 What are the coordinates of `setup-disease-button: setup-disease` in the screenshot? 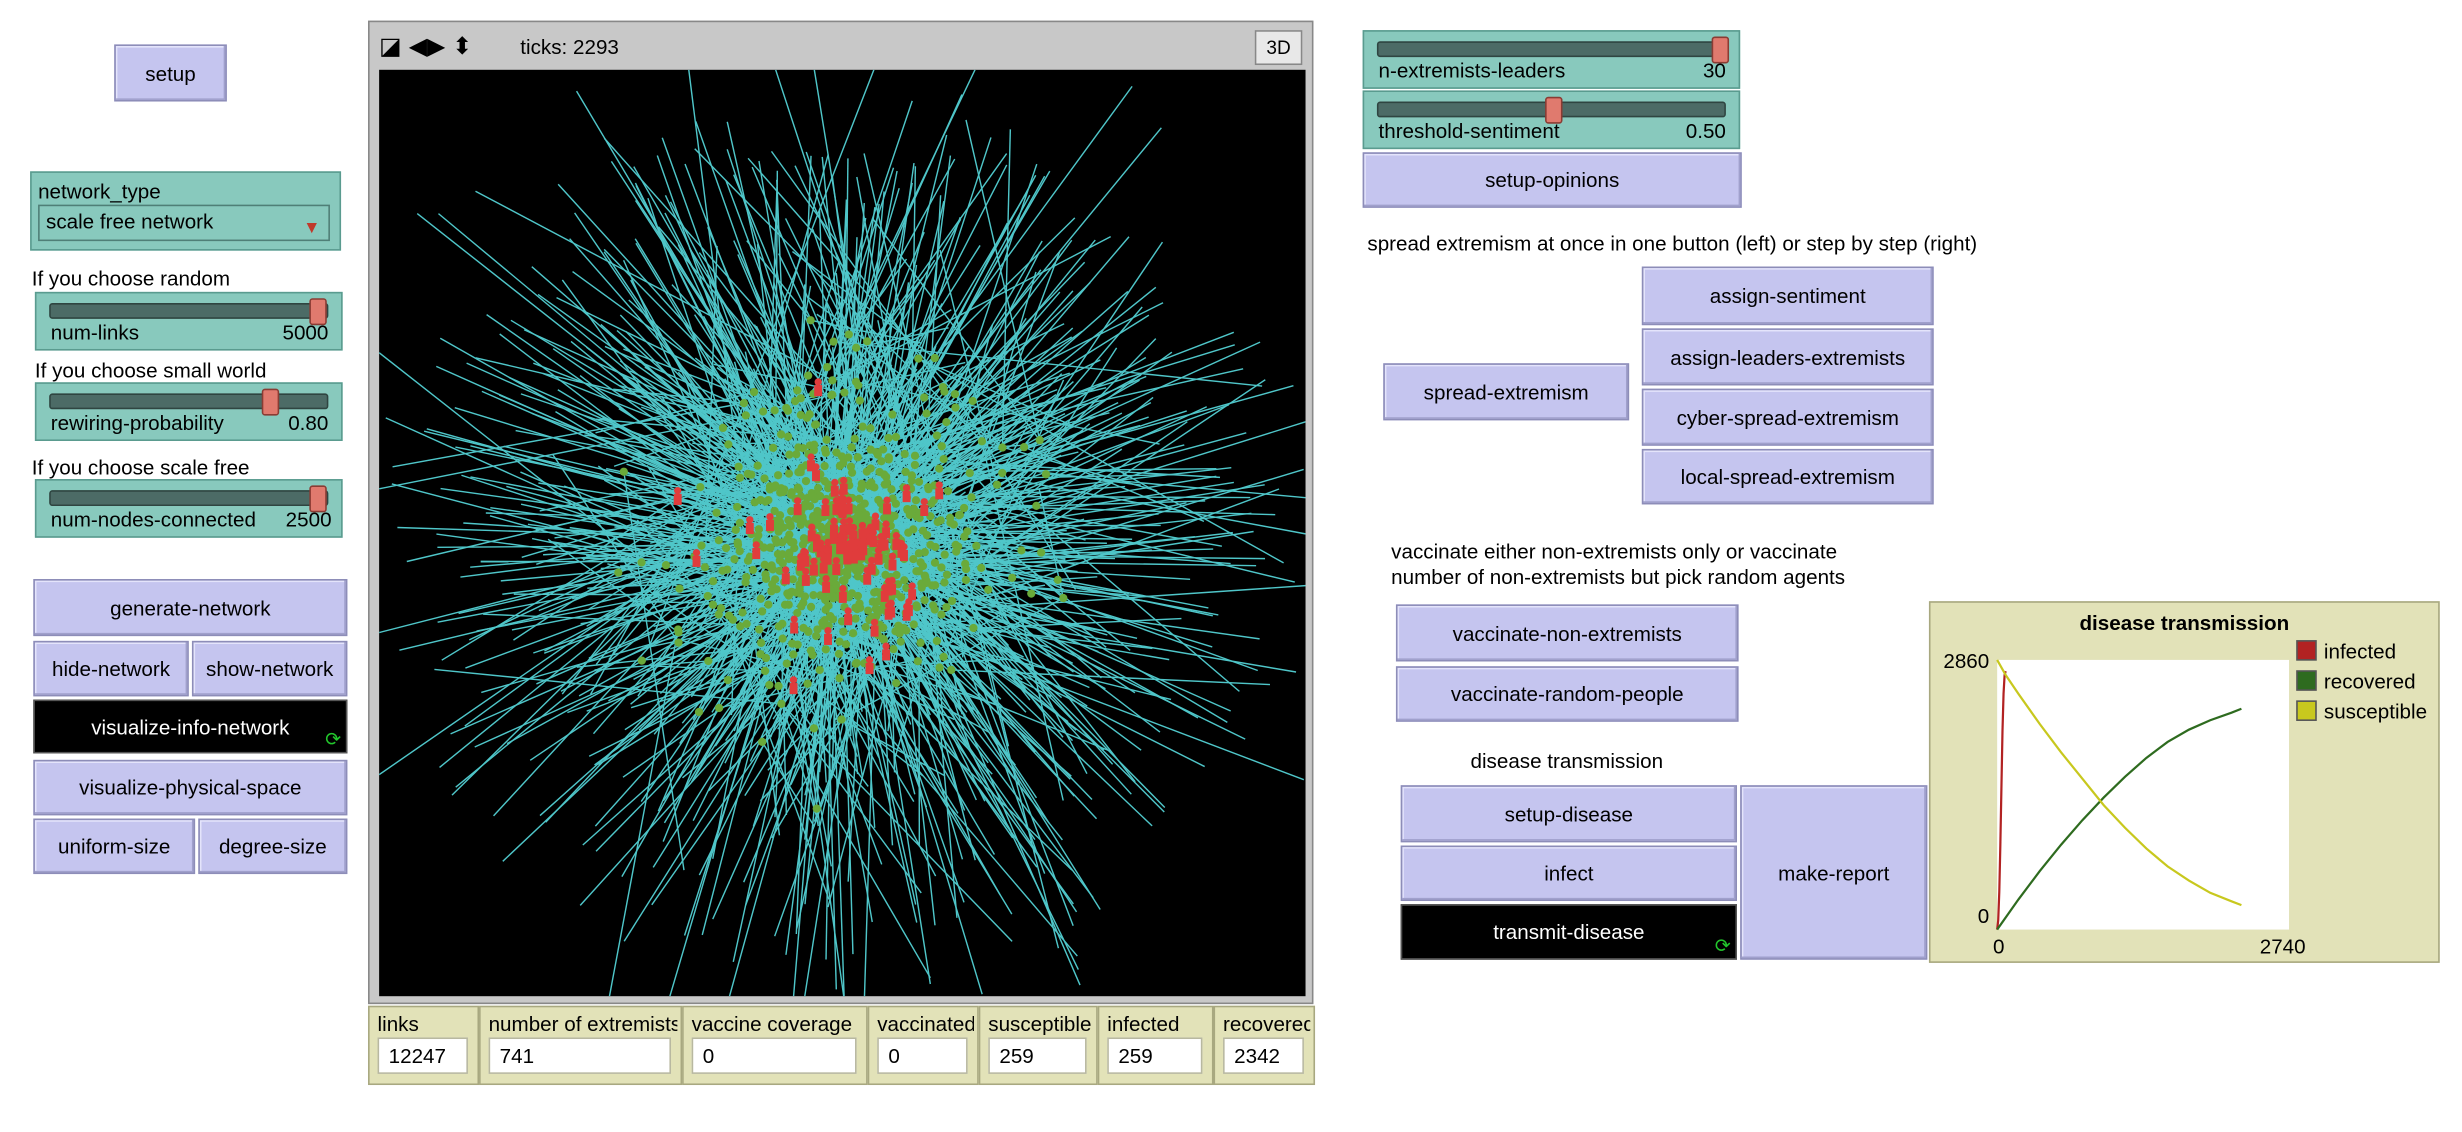 It's located at (1568, 814).